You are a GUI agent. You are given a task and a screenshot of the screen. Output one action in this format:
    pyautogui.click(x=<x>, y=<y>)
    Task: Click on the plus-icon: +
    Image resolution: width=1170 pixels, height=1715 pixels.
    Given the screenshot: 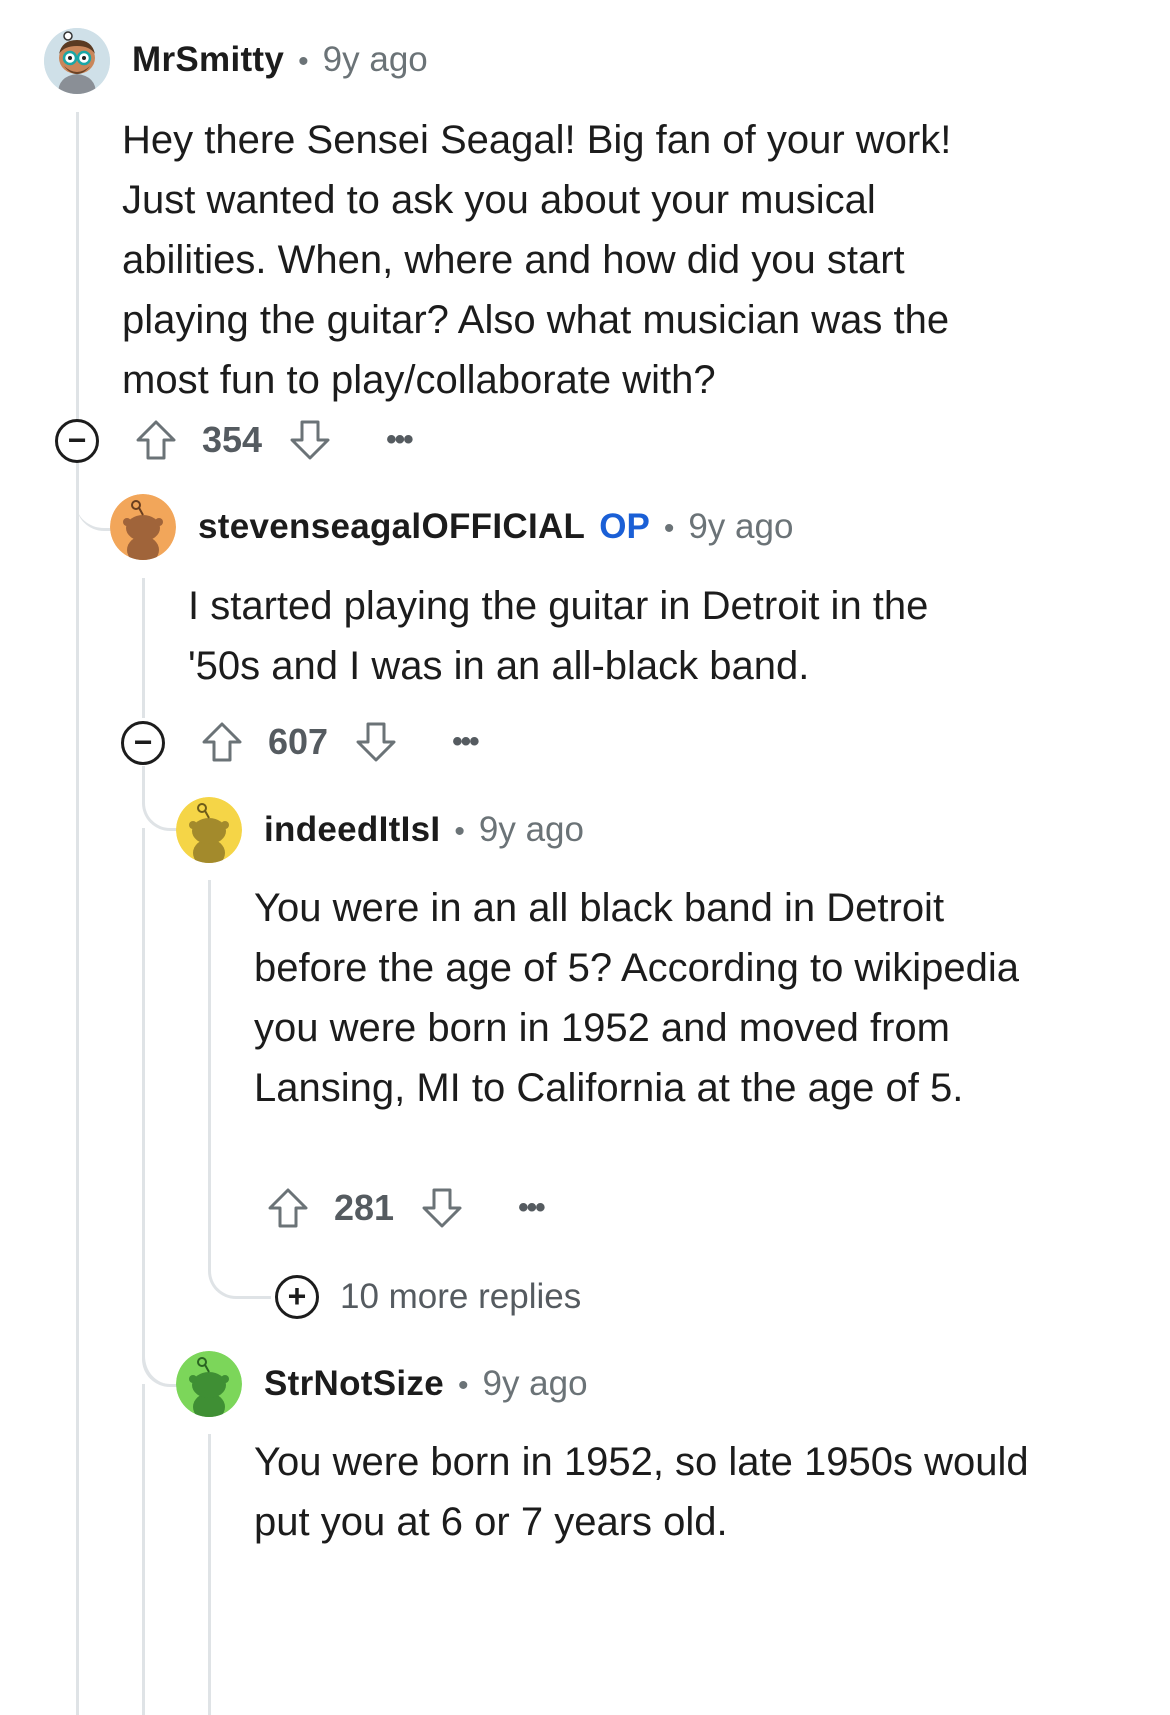 What is the action you would take?
    pyautogui.click(x=297, y=1295)
    